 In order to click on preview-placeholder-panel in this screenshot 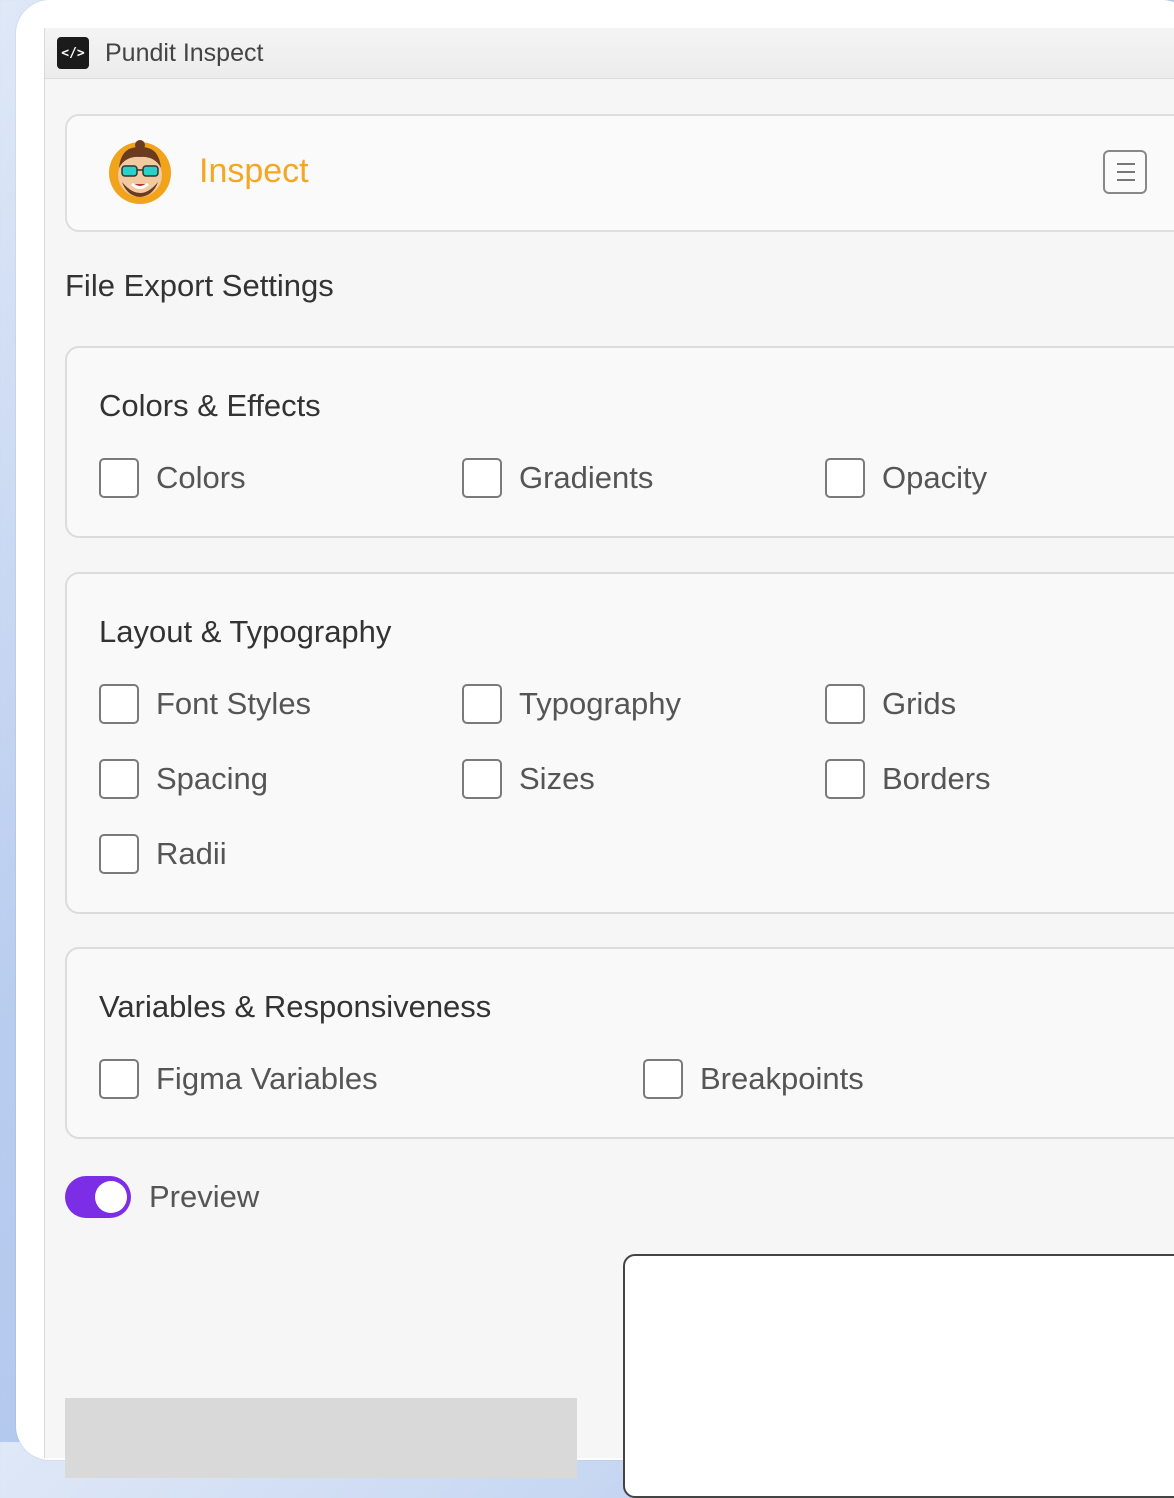, I will do `click(321, 1438)`.